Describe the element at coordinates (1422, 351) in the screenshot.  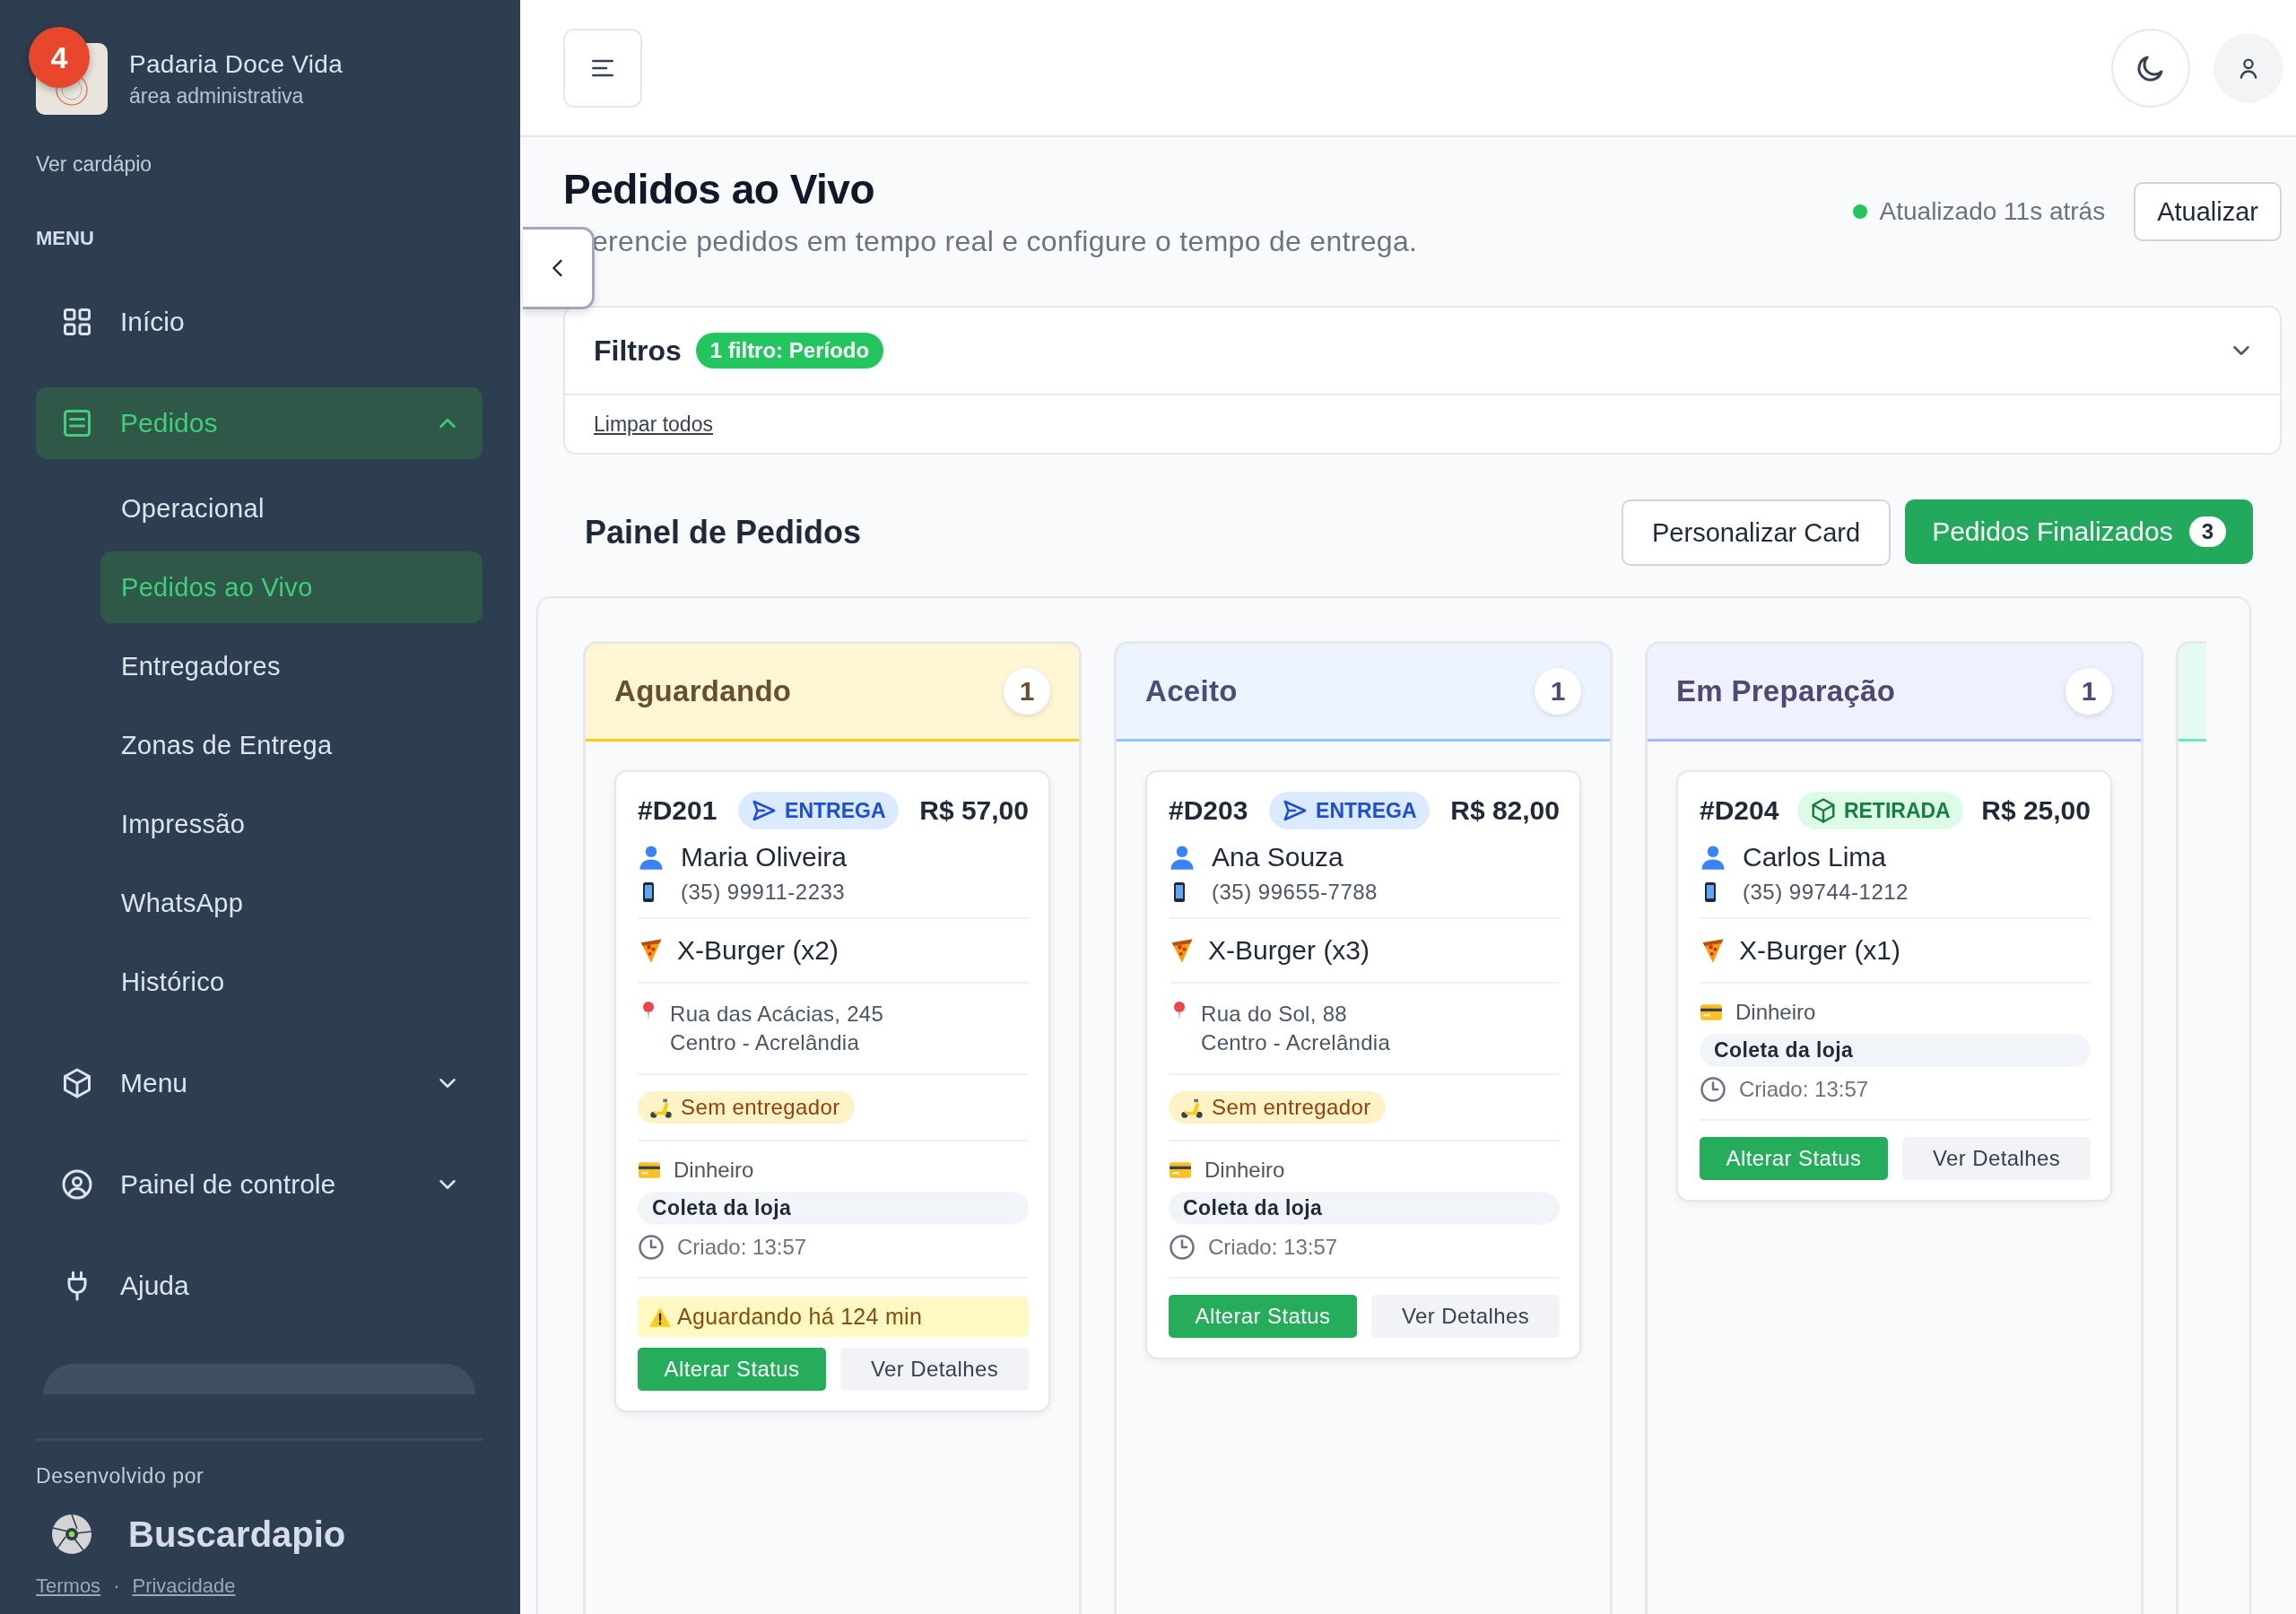
I see `filters-header: Filtros 1 filtro: Período` at that location.